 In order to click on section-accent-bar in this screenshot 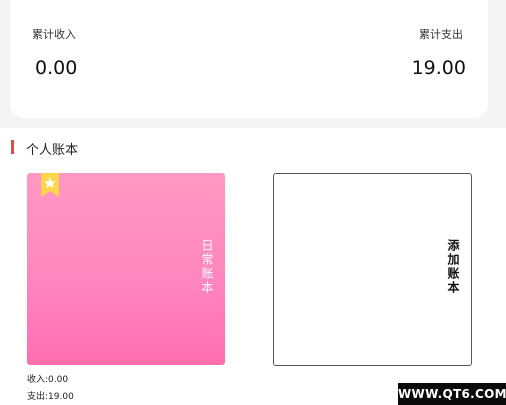, I will do `click(12, 147)`.